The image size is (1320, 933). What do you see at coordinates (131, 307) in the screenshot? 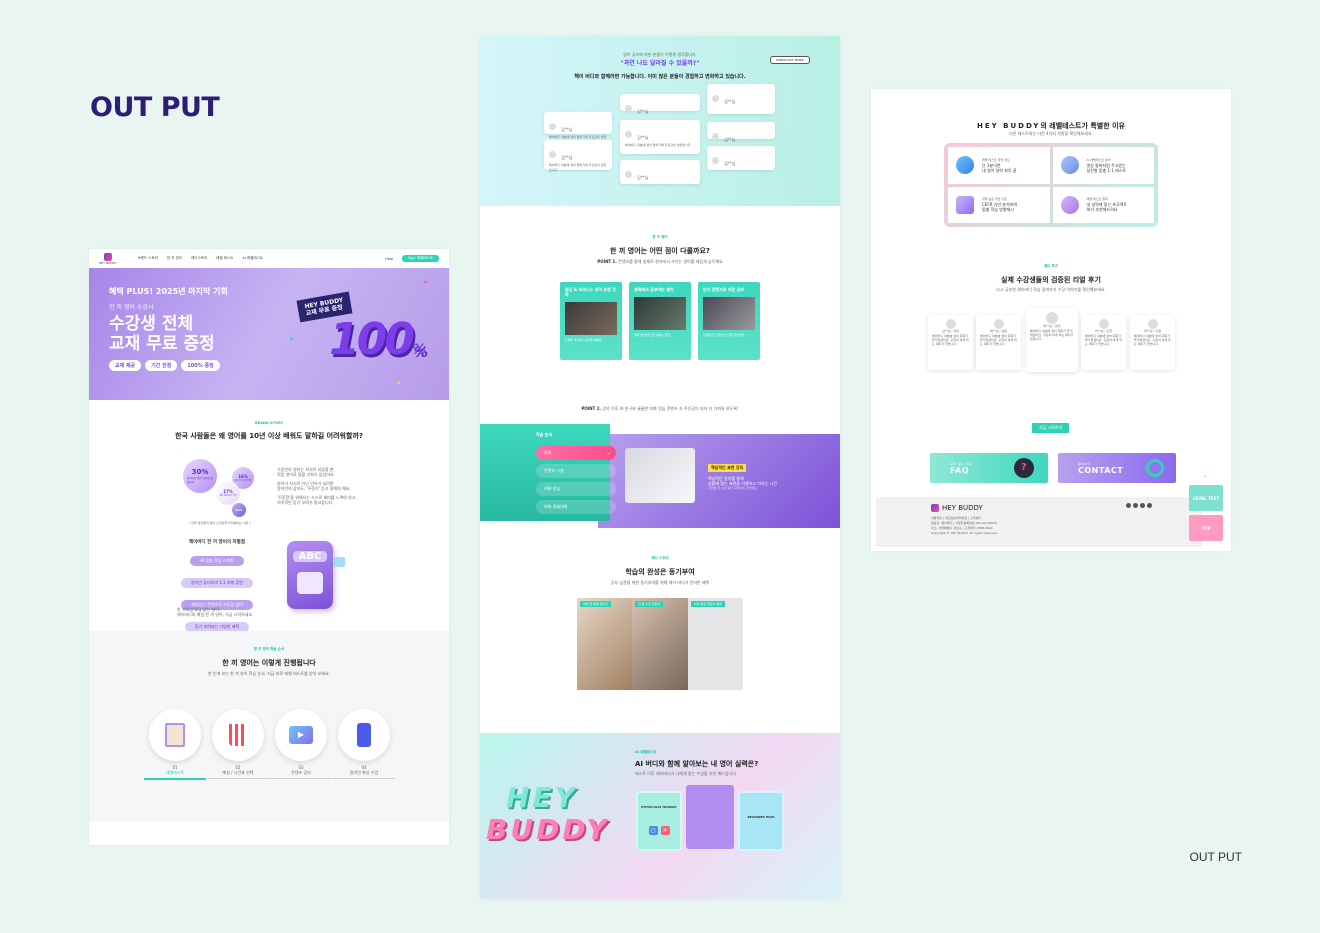
I see `hero-line2: 한 끼 영어 수강시` at bounding box center [131, 307].